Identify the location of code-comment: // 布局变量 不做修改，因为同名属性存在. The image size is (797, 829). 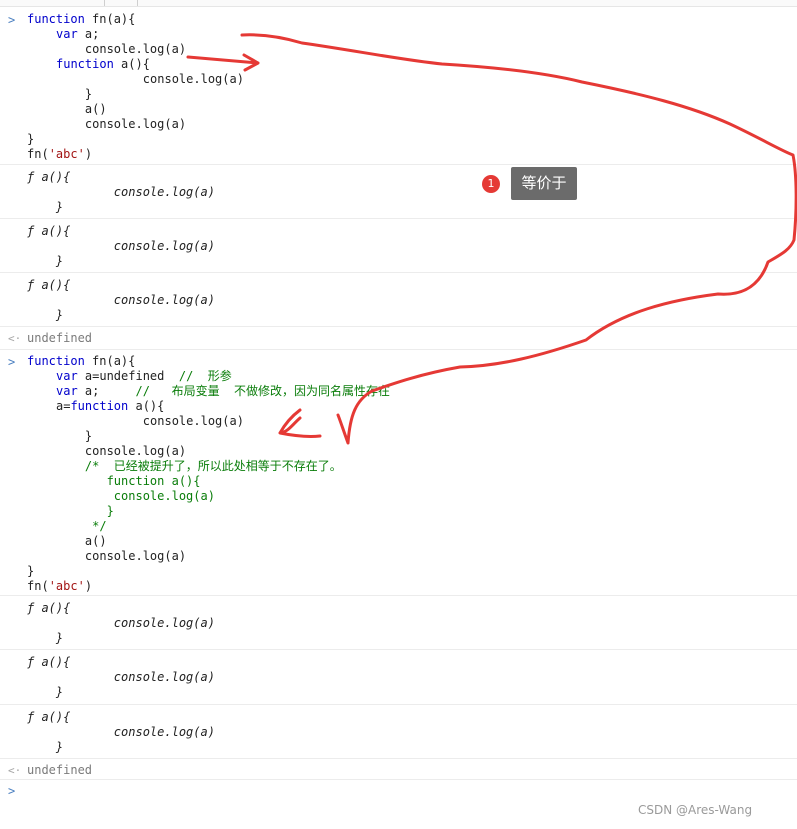
(263, 391).